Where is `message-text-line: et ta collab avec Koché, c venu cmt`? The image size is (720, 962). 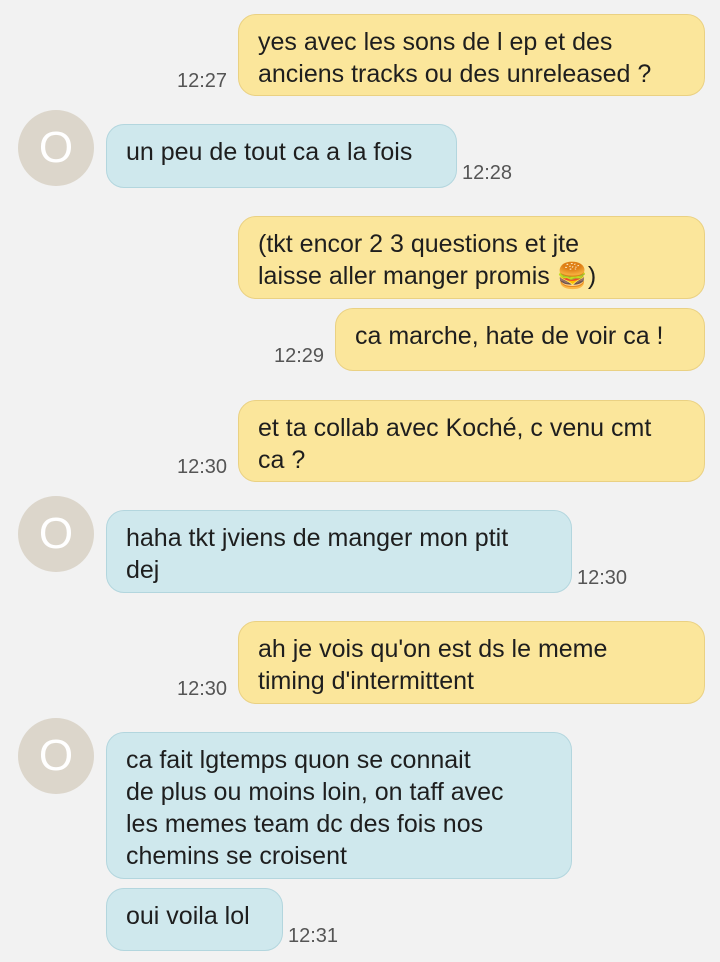 message-text-line: et ta collab avec Koché, c venu cmt is located at coordinates (455, 428).